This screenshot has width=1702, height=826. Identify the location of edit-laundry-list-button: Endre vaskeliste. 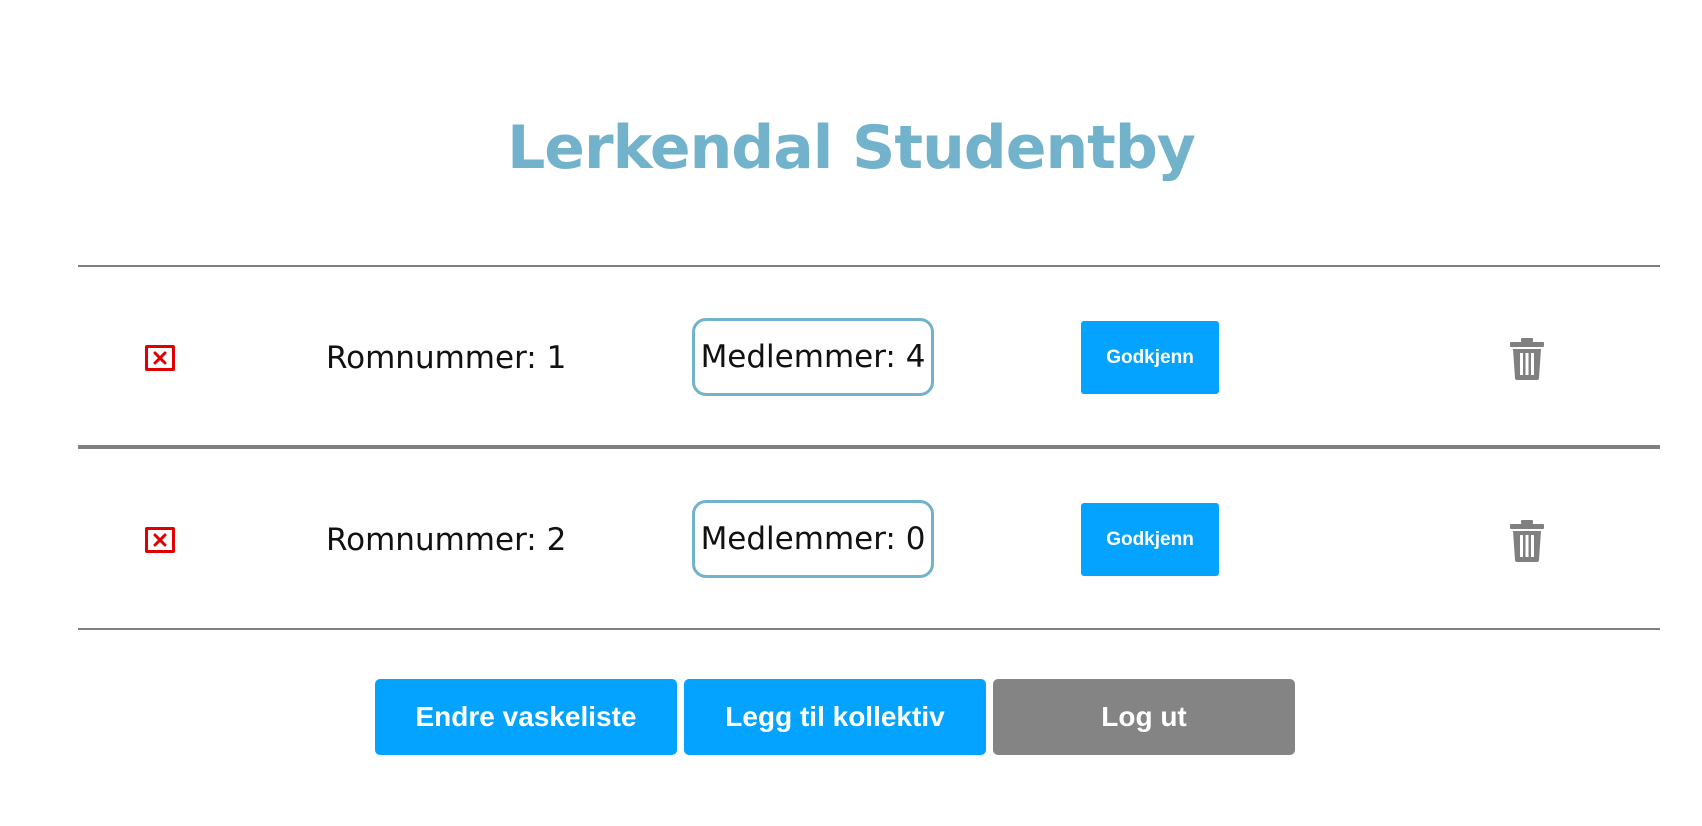
(526, 717).